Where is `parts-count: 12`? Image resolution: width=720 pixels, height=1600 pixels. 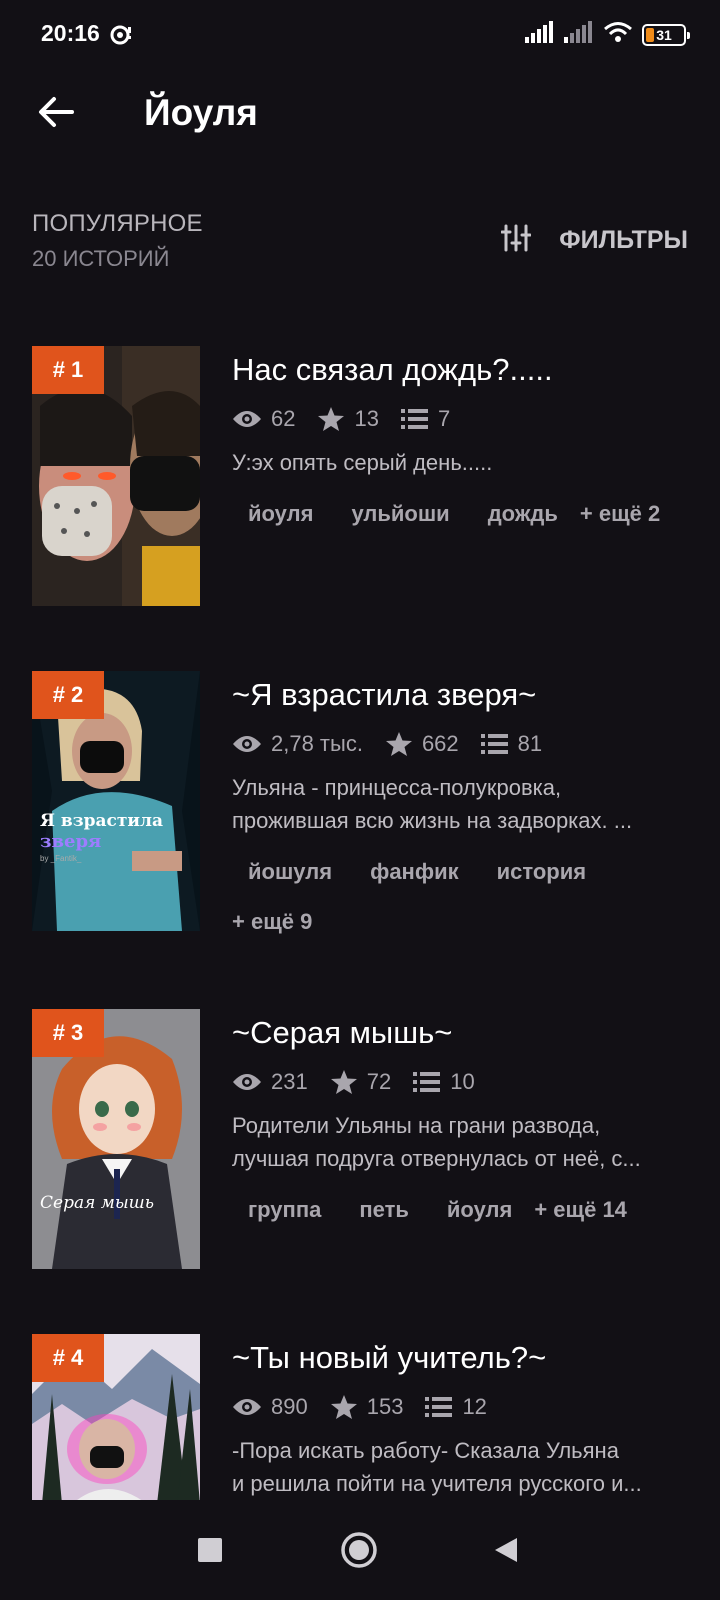 parts-count: 12 is located at coordinates (474, 1406).